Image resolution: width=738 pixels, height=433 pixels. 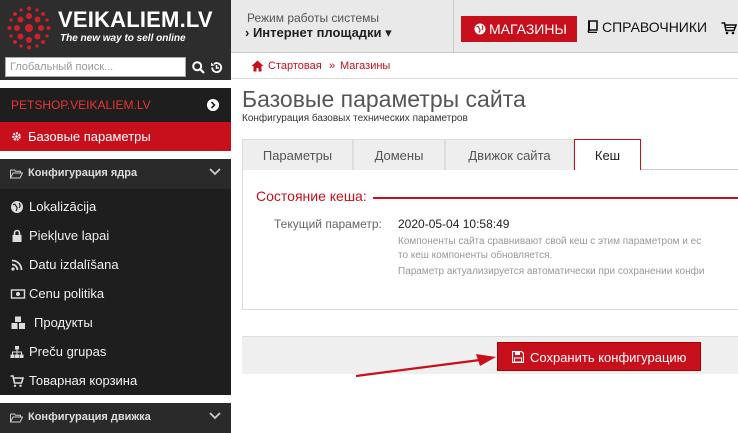 I want to click on tab-label: Движок сайта, so click(x=509, y=155).